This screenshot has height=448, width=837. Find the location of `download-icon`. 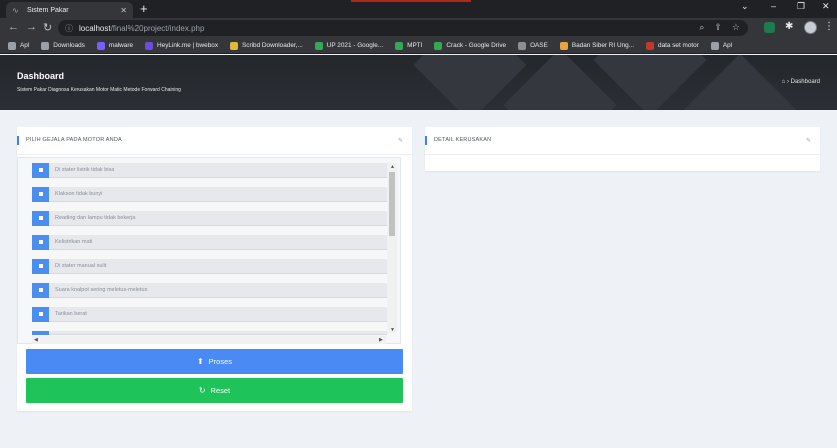

download-icon is located at coordinates (45, 45).